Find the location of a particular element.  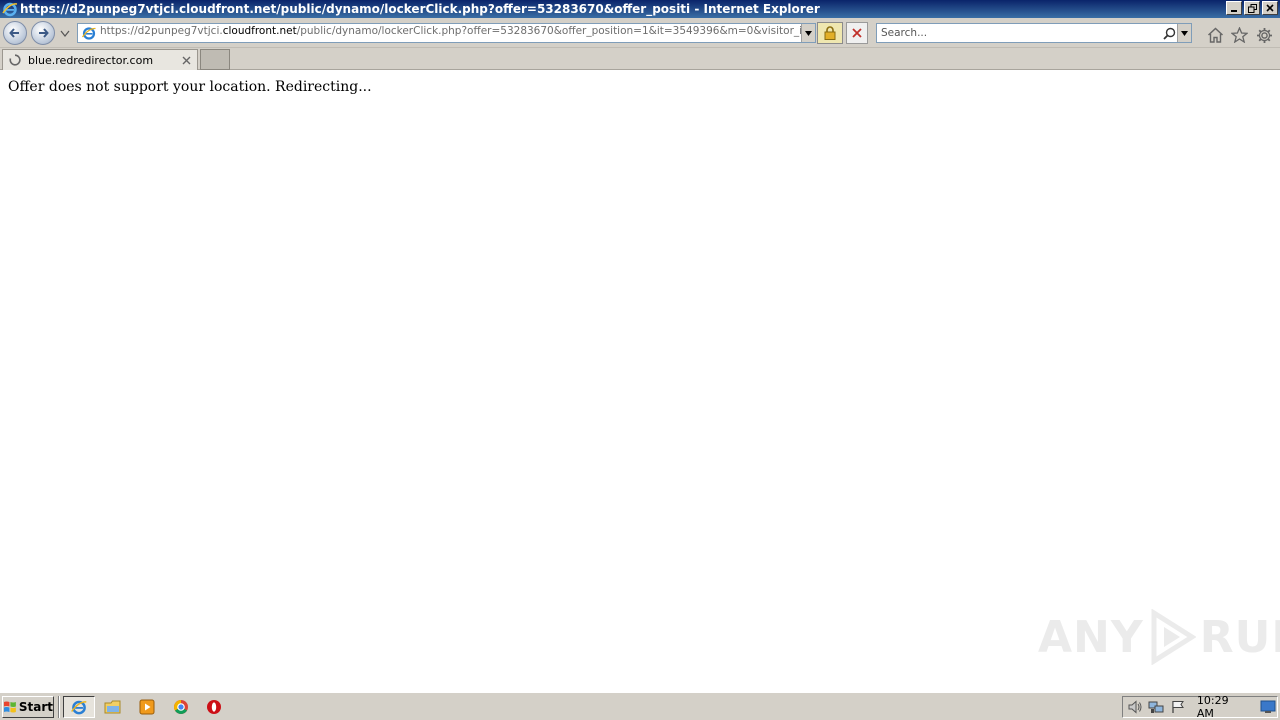

taskbar-opera is located at coordinates (214, 707).